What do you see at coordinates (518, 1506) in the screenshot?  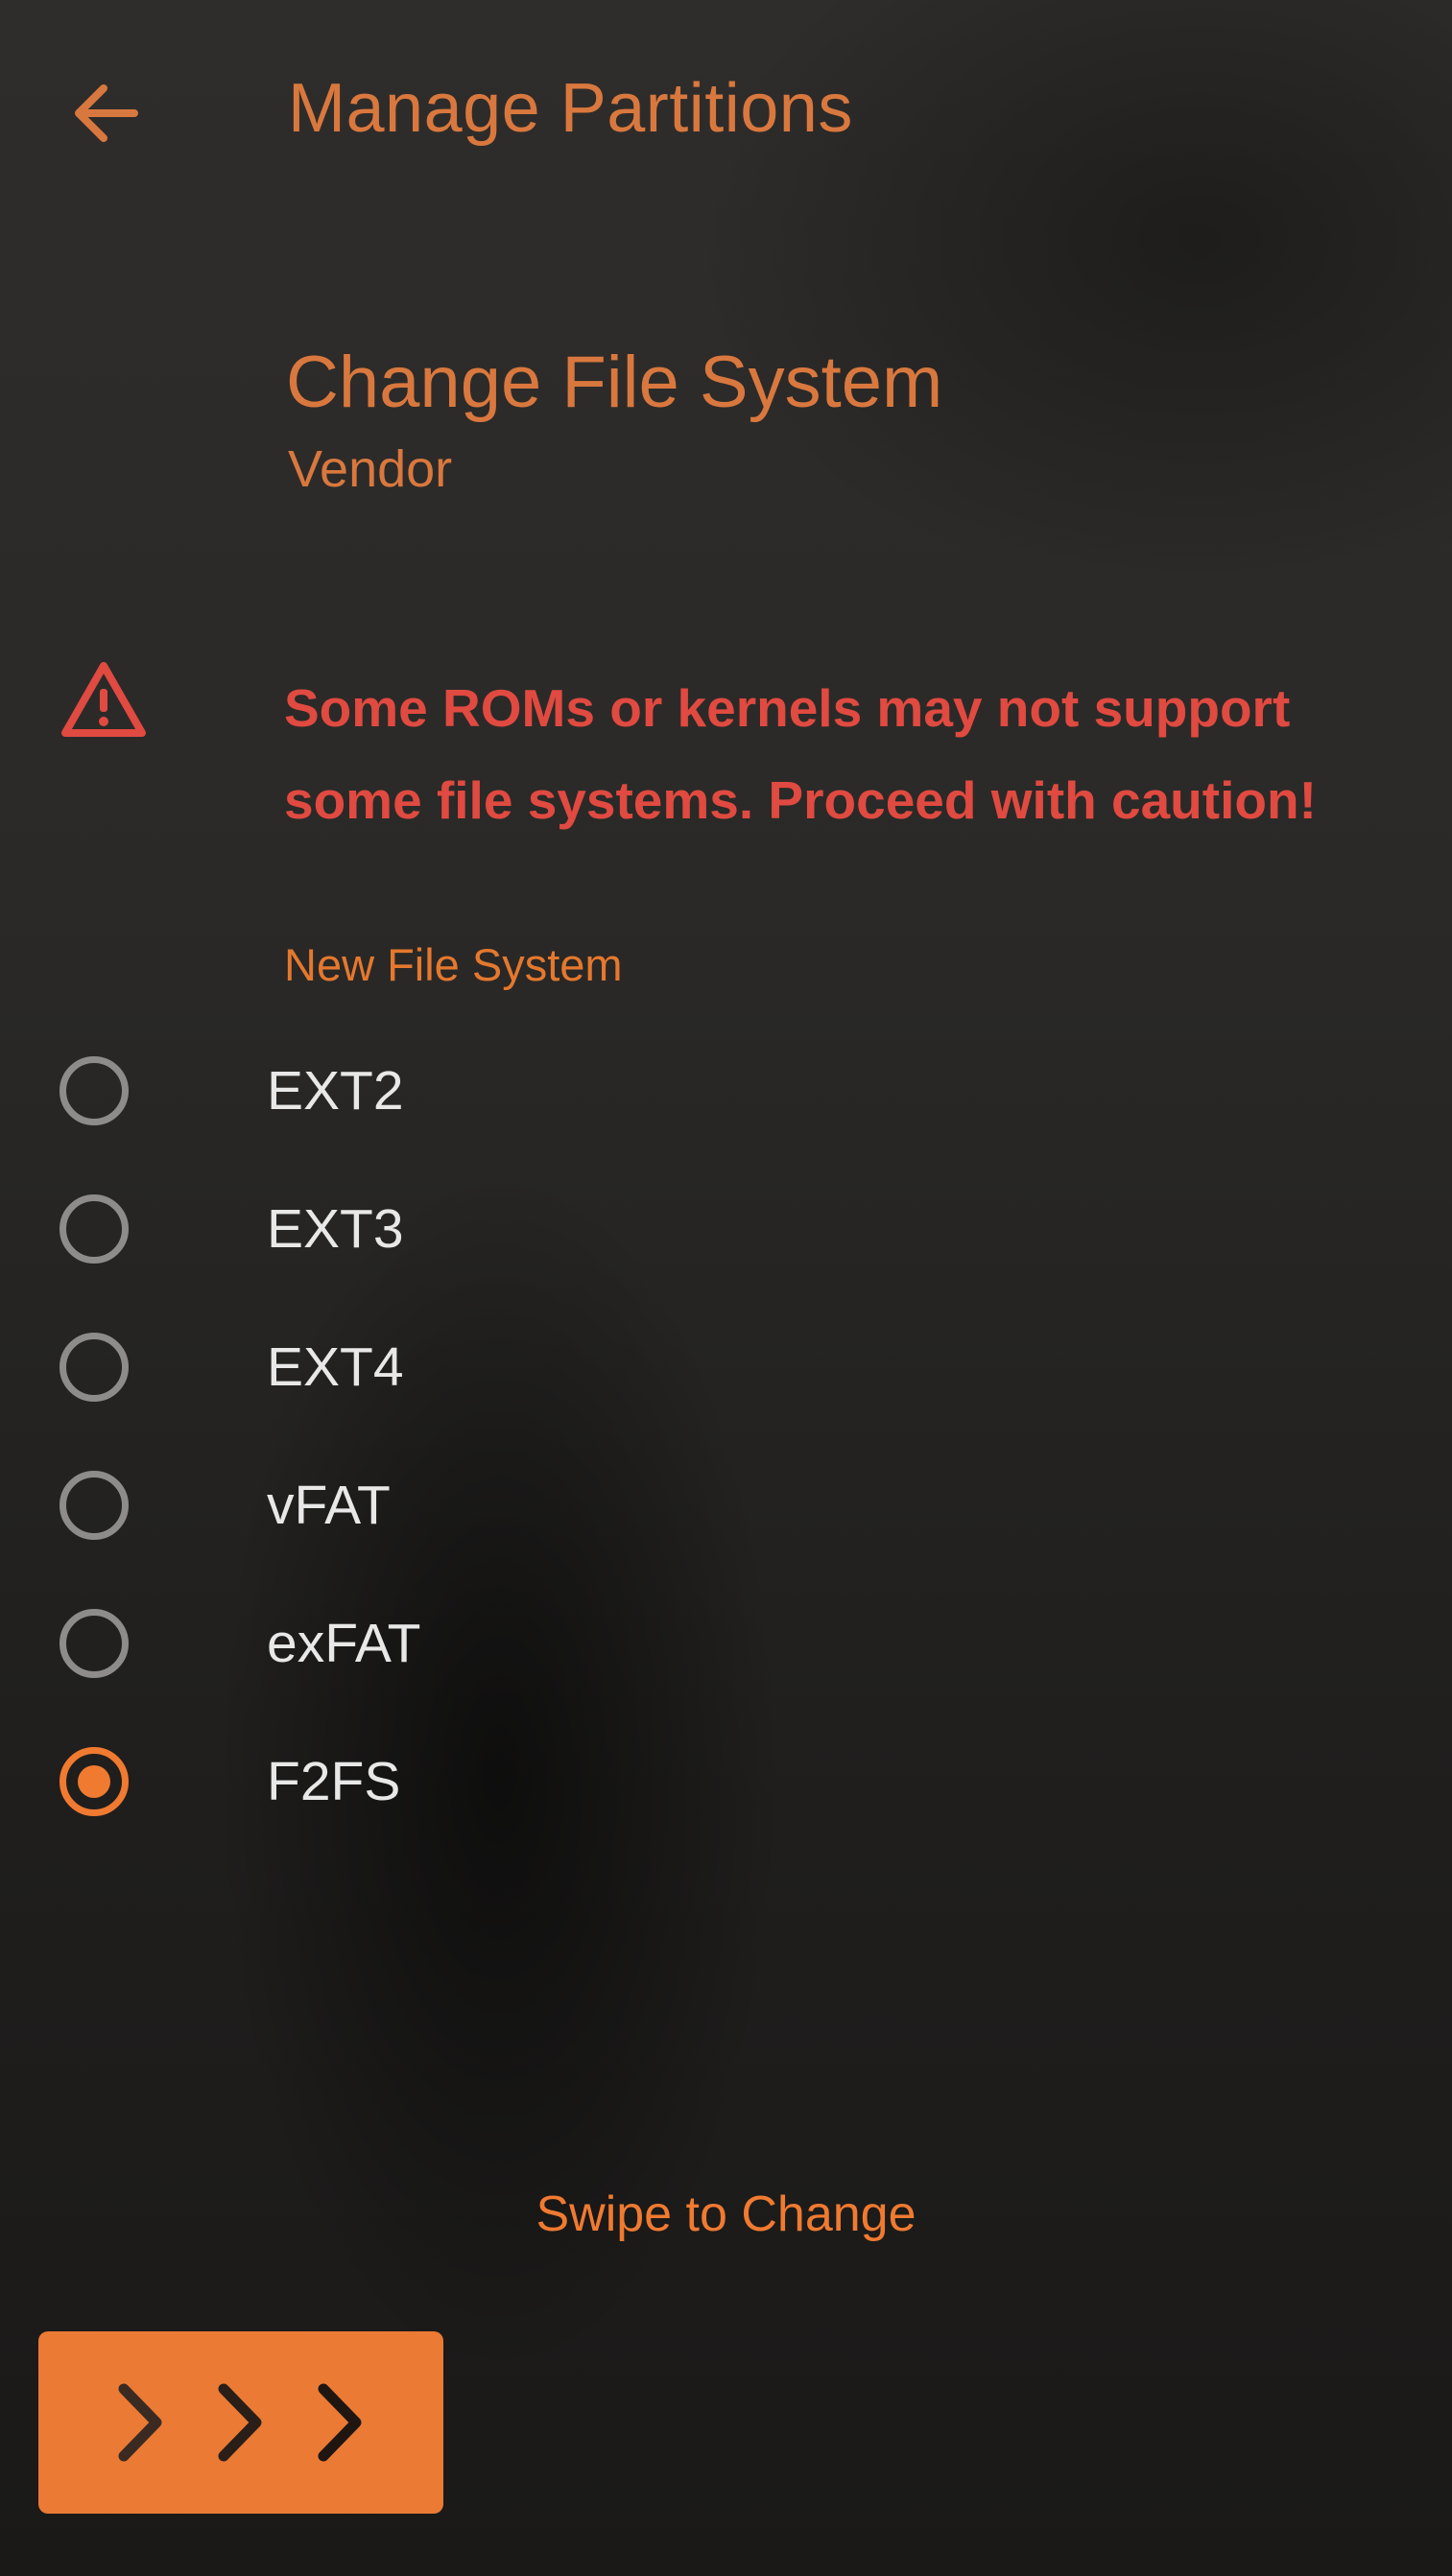 I see `option-vfat: vFAT` at bounding box center [518, 1506].